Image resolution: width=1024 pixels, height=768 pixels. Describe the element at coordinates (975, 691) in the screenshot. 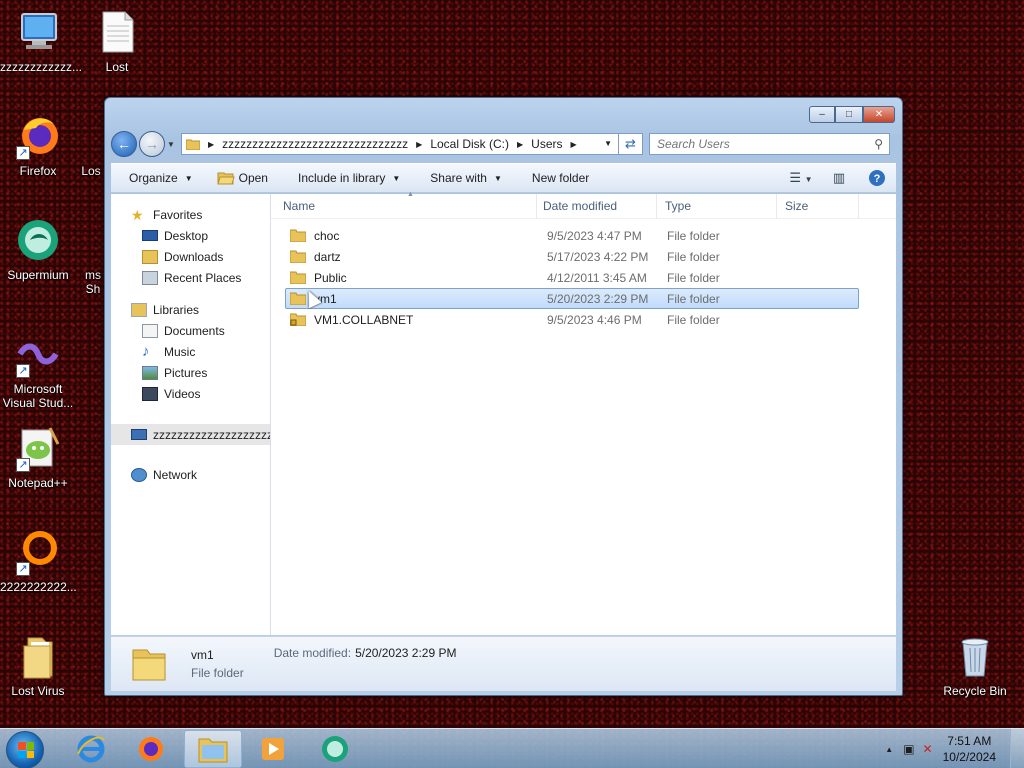

I see `desktop-icon-label: Recycle Bin` at that location.